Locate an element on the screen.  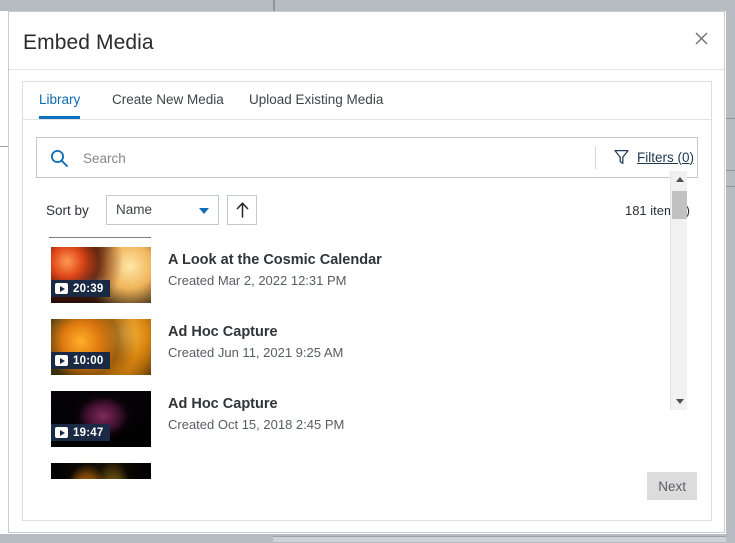
media-created-date: Created Mar 2, 2022 12:31 PM is located at coordinates (257, 280).